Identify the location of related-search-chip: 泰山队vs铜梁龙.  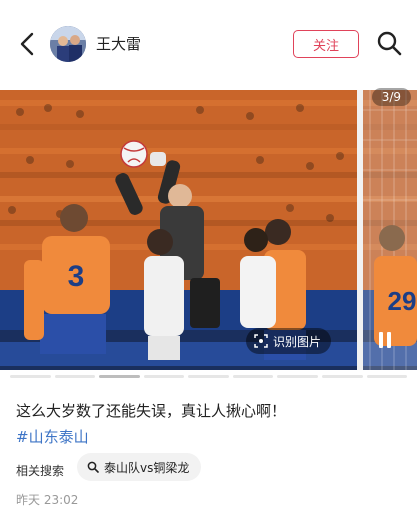
(139, 467).